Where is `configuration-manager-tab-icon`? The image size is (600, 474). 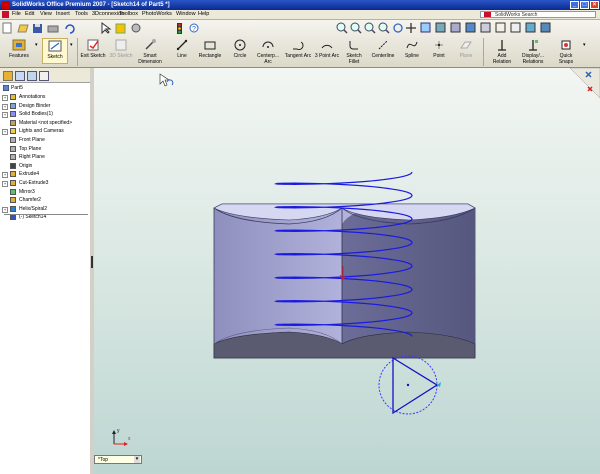
configuration-manager-tab-icon is located at coordinates (32, 76).